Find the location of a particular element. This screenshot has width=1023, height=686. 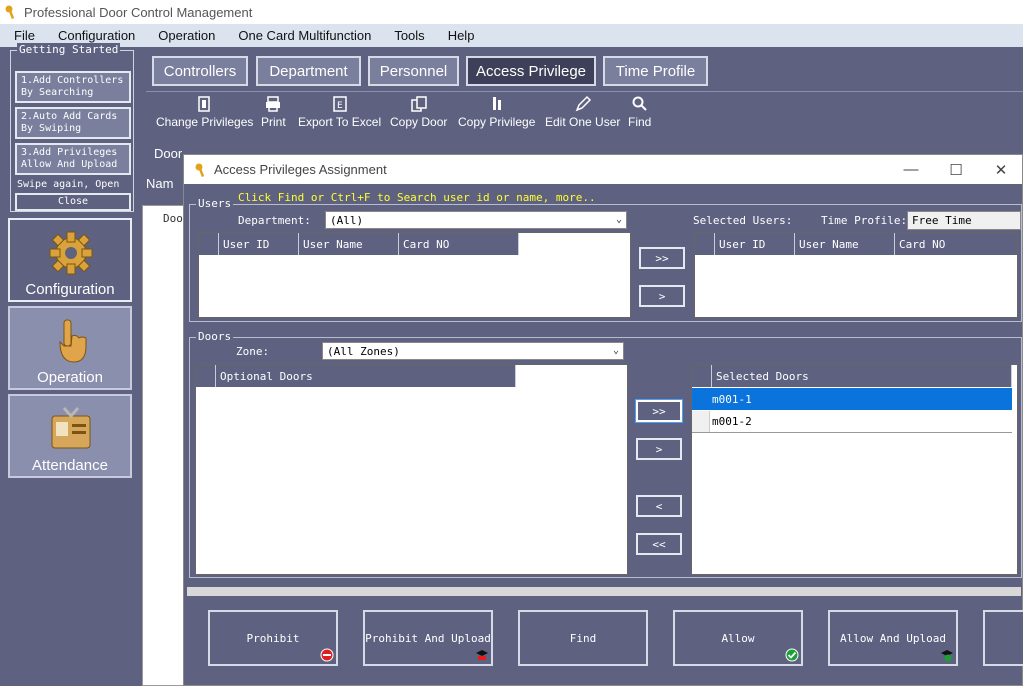

time-profile-select: Free Time is located at coordinates (964, 220).